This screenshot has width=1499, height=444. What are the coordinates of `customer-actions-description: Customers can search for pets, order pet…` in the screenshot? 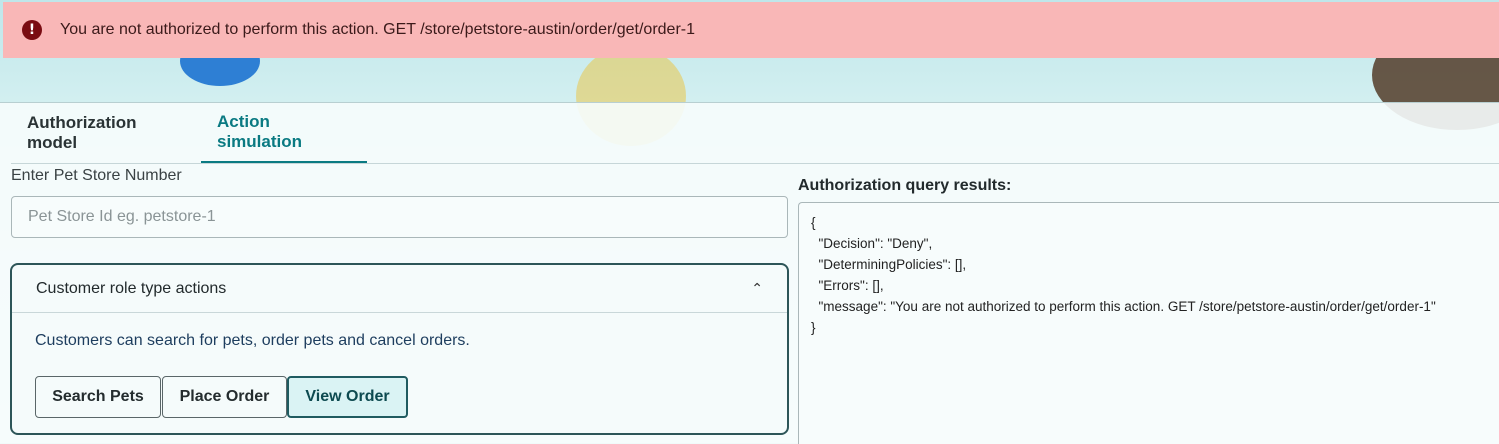 It's located at (252, 340).